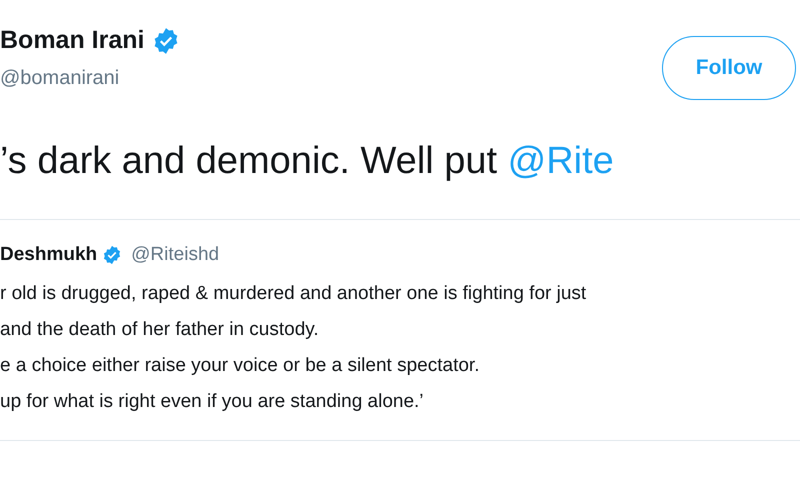  Describe the element at coordinates (212, 402) in the screenshot. I see `quoted-tweet-line: up for what is right even if you are standing alone.’` at that location.